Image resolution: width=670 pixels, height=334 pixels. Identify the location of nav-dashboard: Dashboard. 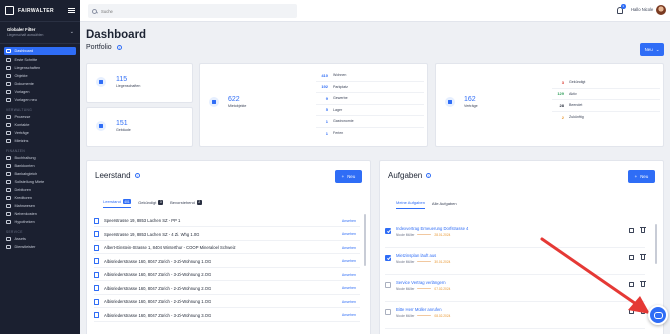
(40, 51).